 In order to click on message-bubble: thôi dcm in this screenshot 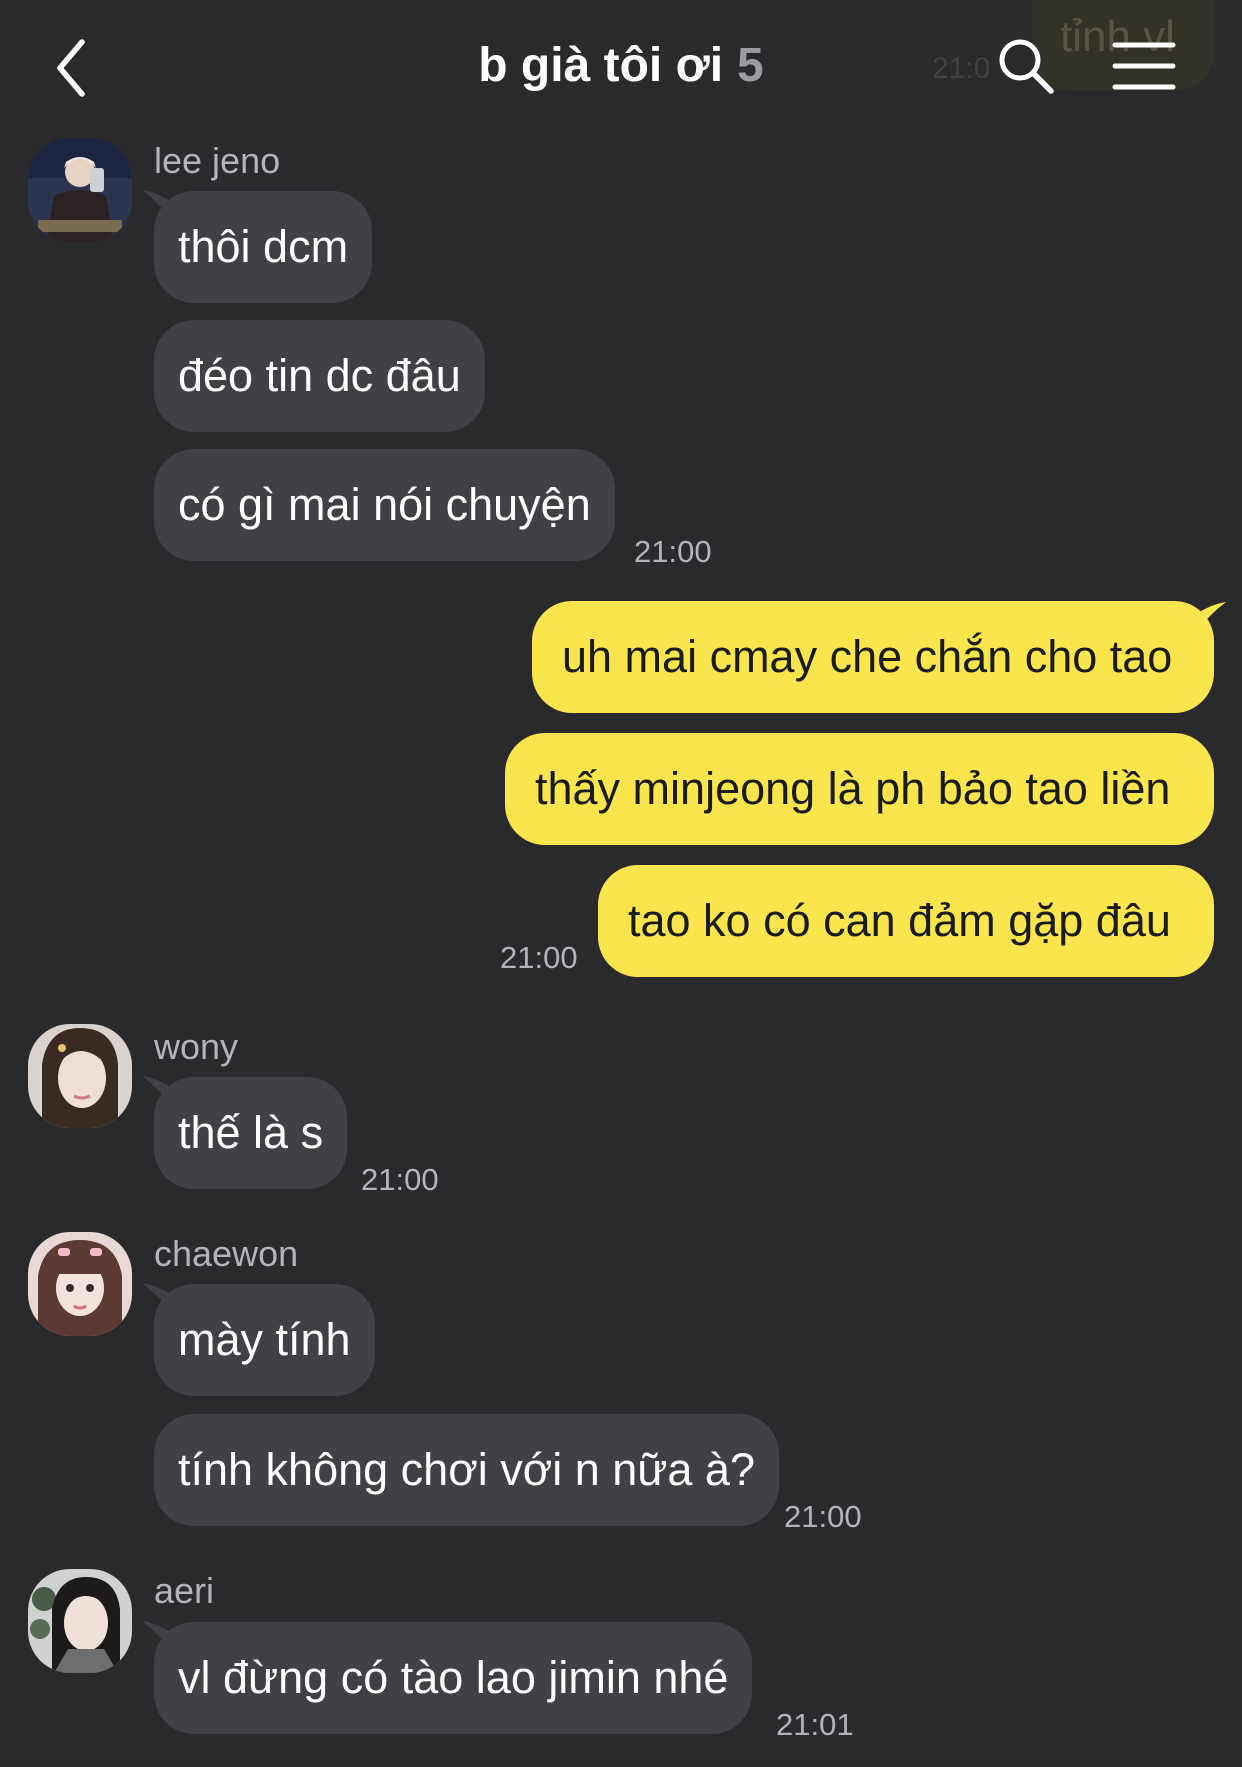, I will do `click(263, 247)`.